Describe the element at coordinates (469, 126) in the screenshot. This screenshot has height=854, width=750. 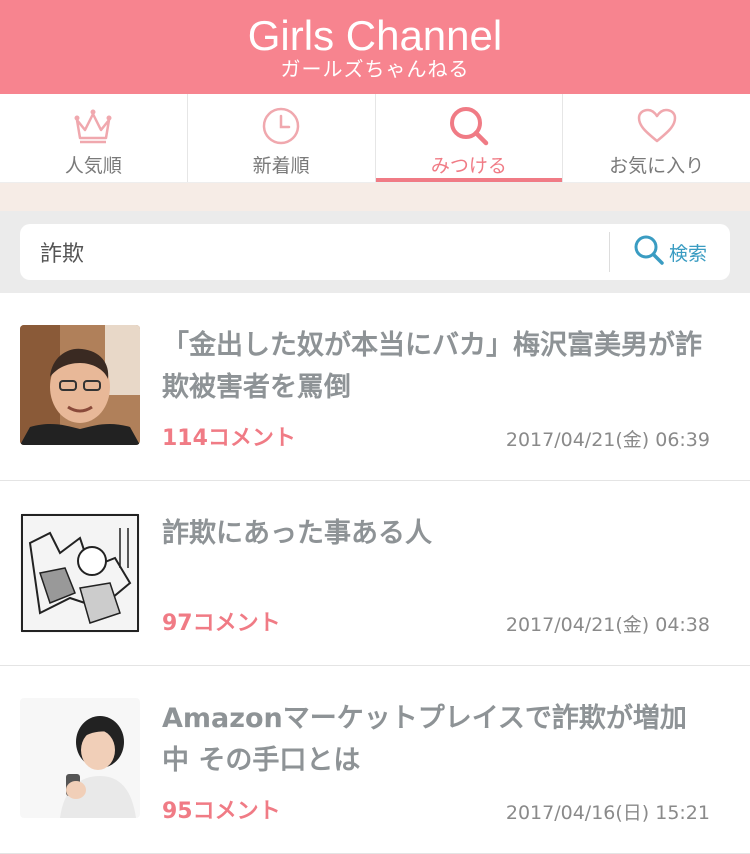
I see `search-icon` at that location.